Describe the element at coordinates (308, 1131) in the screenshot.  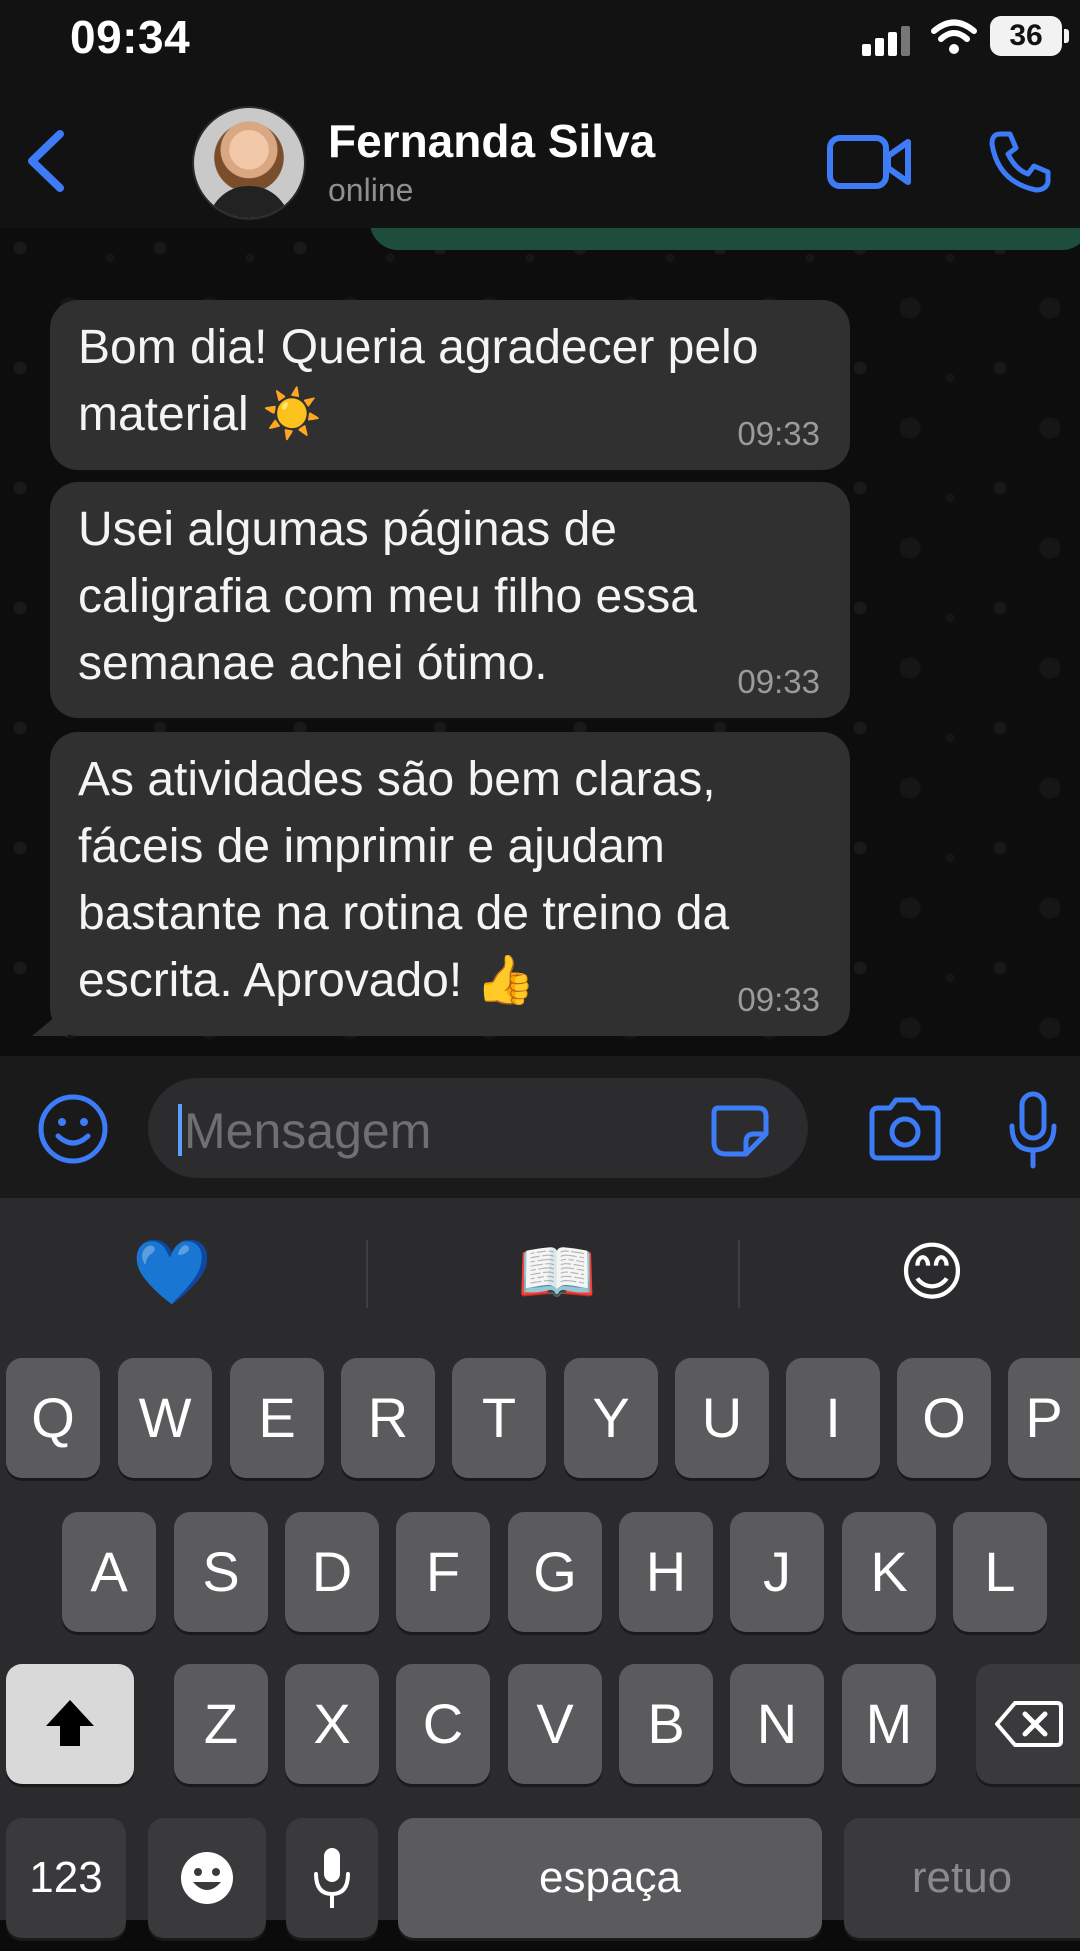
I see `message-placeholder: Mensagem` at that location.